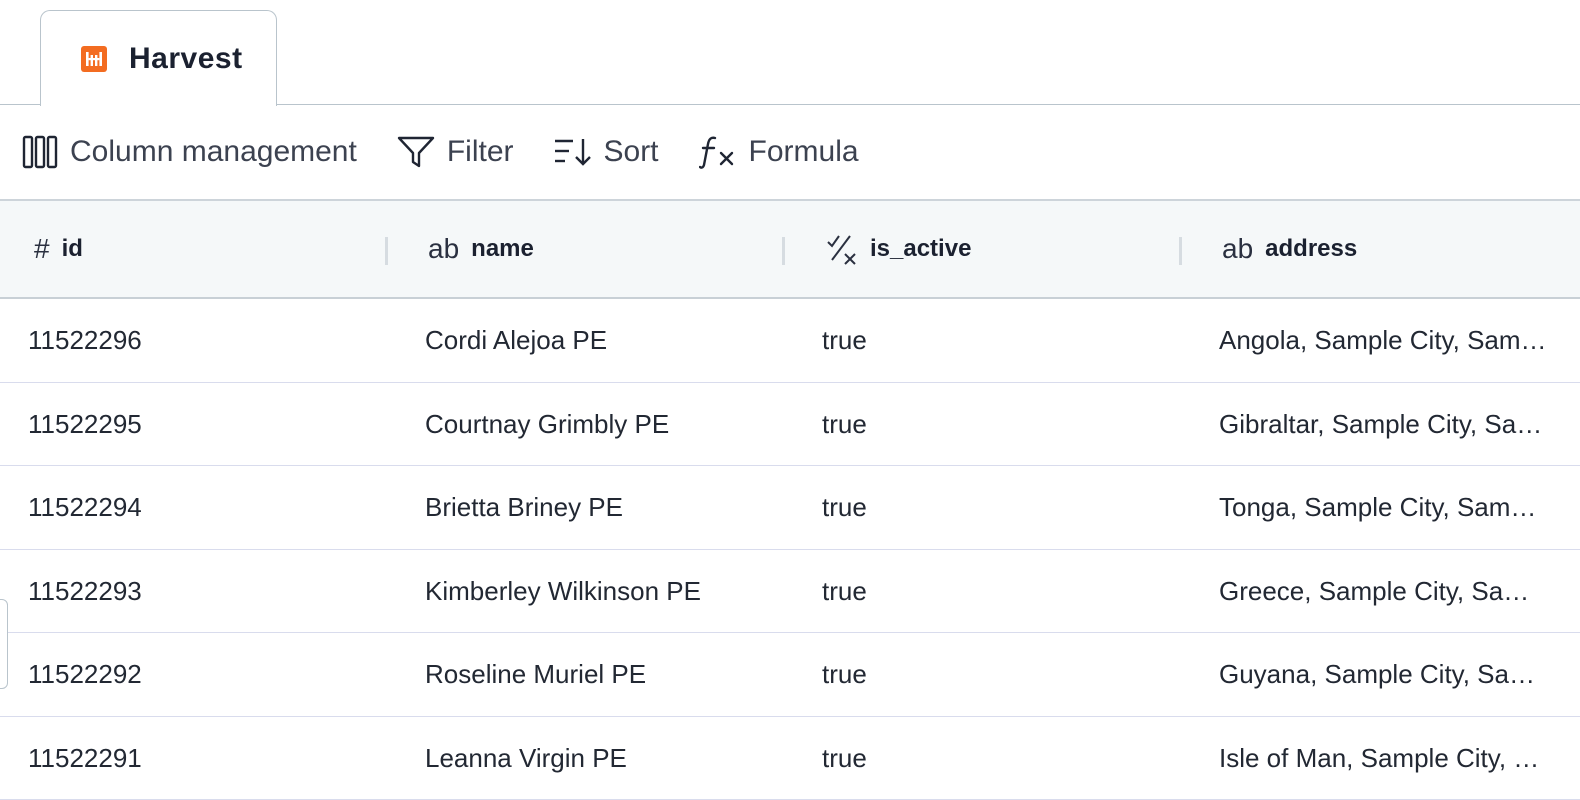  What do you see at coordinates (631, 152) in the screenshot?
I see `sort-label: Sort` at bounding box center [631, 152].